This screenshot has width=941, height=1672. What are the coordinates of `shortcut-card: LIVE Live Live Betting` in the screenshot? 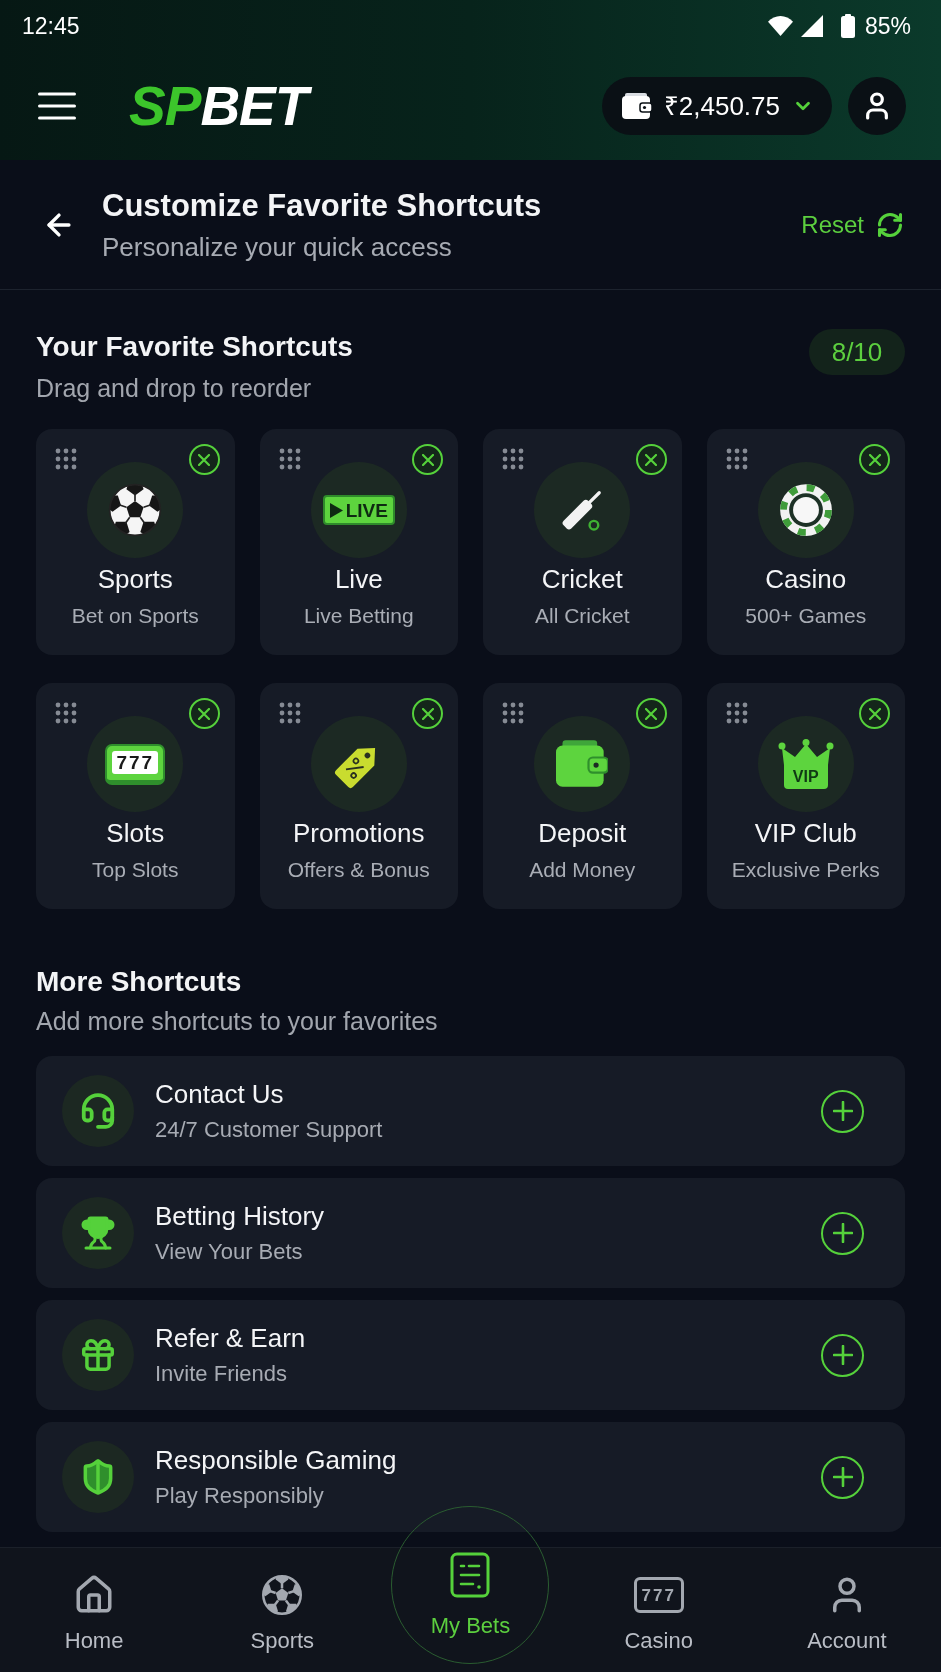 It's located at (358, 542).